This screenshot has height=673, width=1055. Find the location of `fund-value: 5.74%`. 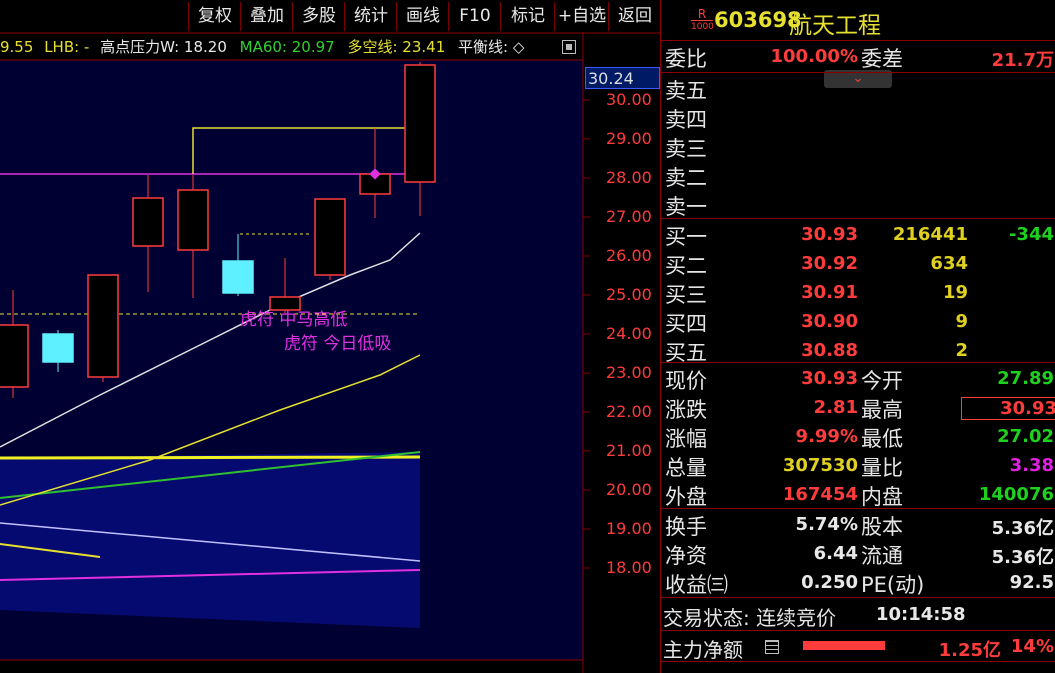

fund-value: 5.74% is located at coordinates (826, 524).